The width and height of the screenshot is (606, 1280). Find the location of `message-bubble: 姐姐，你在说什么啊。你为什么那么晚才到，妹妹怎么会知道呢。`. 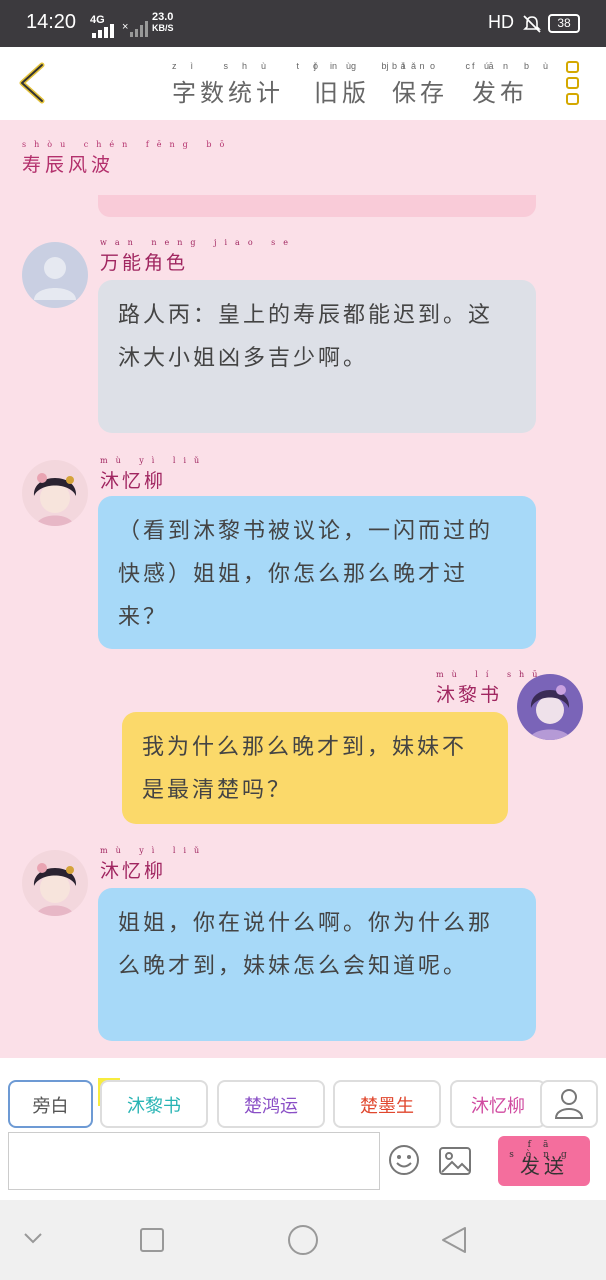

message-bubble: 姐姐，你在说什么啊。你为什么那么晚才到，妹妹怎么会知道呢。 is located at coordinates (317, 964).